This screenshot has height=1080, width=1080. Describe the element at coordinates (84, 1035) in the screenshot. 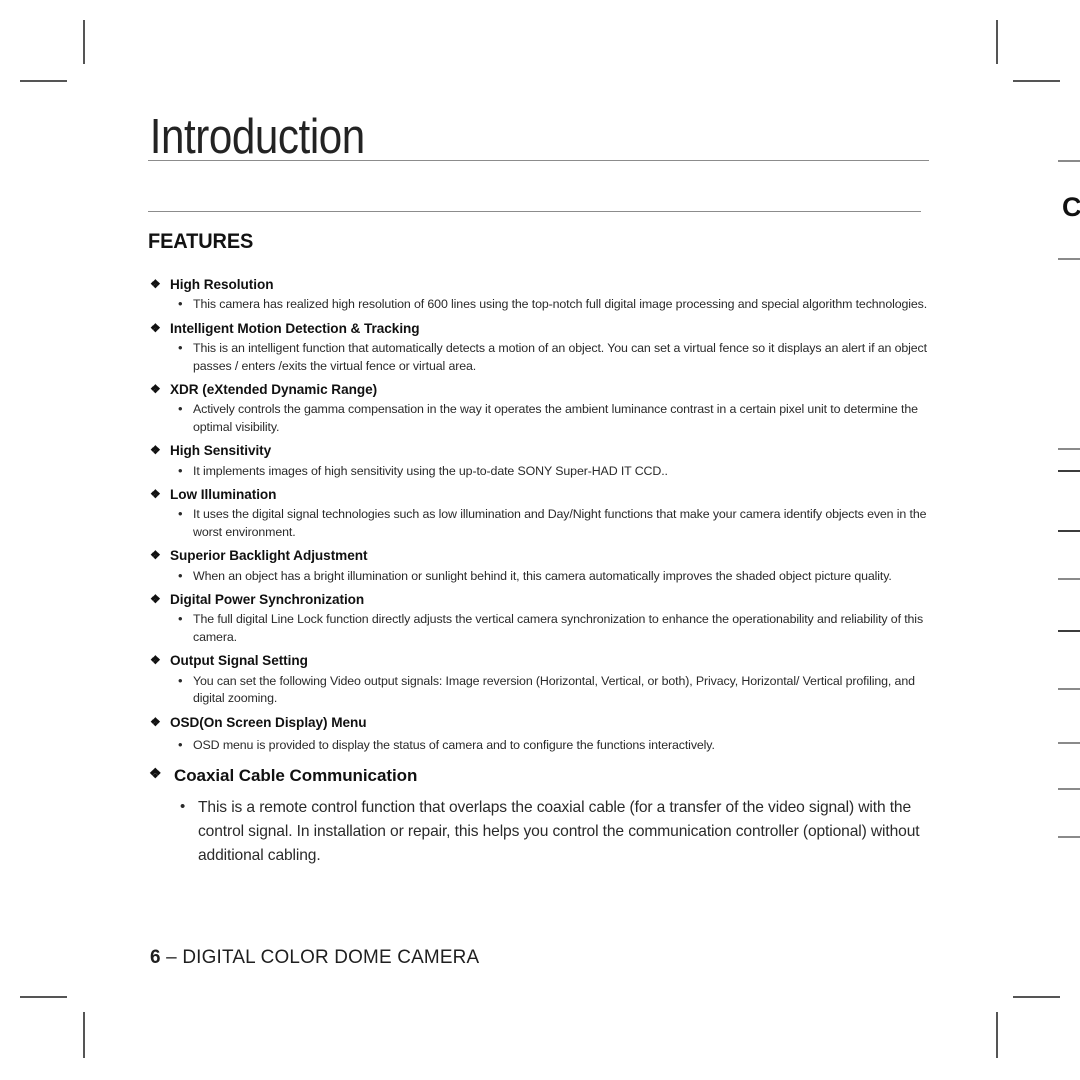

I see `crop-mark-bottom-left-vertical` at that location.